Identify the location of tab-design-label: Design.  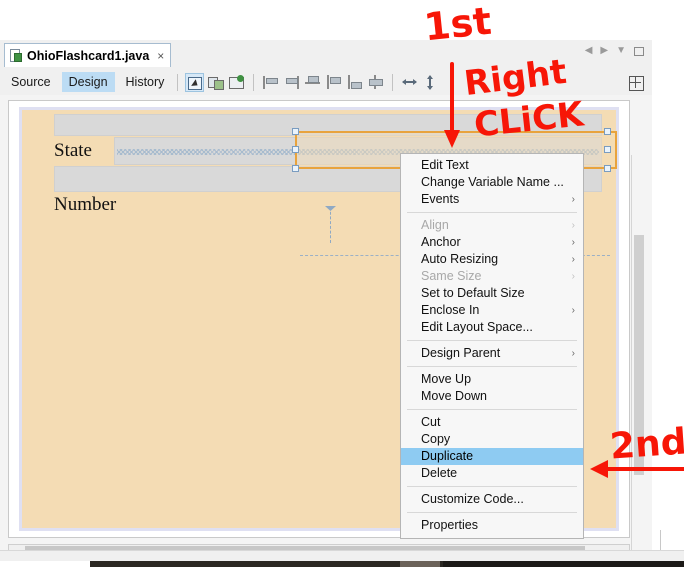
(88, 82).